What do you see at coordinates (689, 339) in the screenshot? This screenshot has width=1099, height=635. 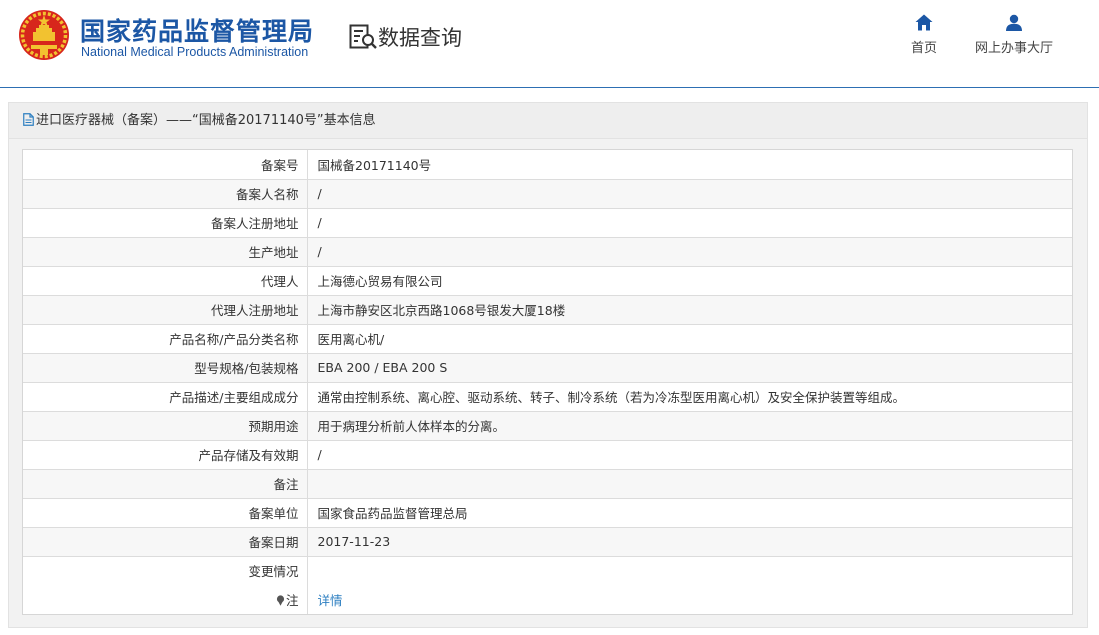 I see `field-value: 医用离心机/` at bounding box center [689, 339].